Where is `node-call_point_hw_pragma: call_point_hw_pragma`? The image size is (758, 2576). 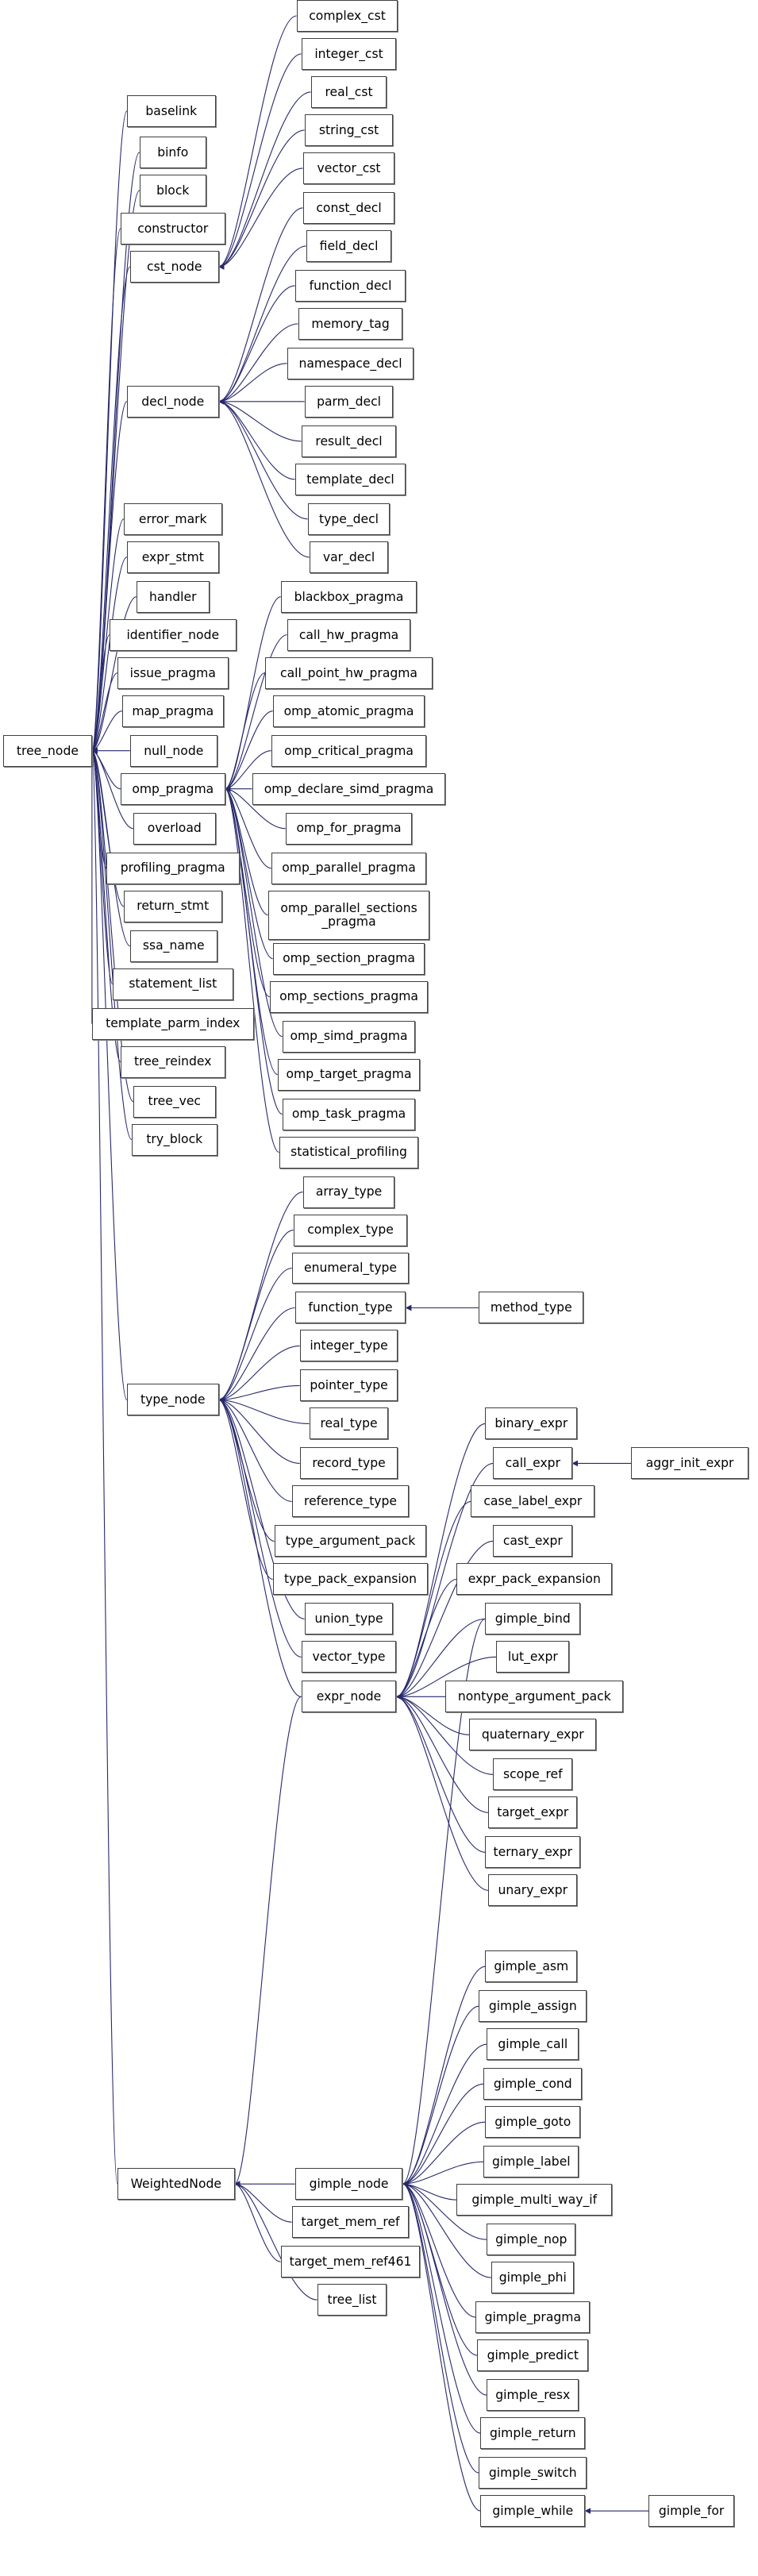
node-call_point_hw_pragma: call_point_hw_pragma is located at coordinates (348, 673).